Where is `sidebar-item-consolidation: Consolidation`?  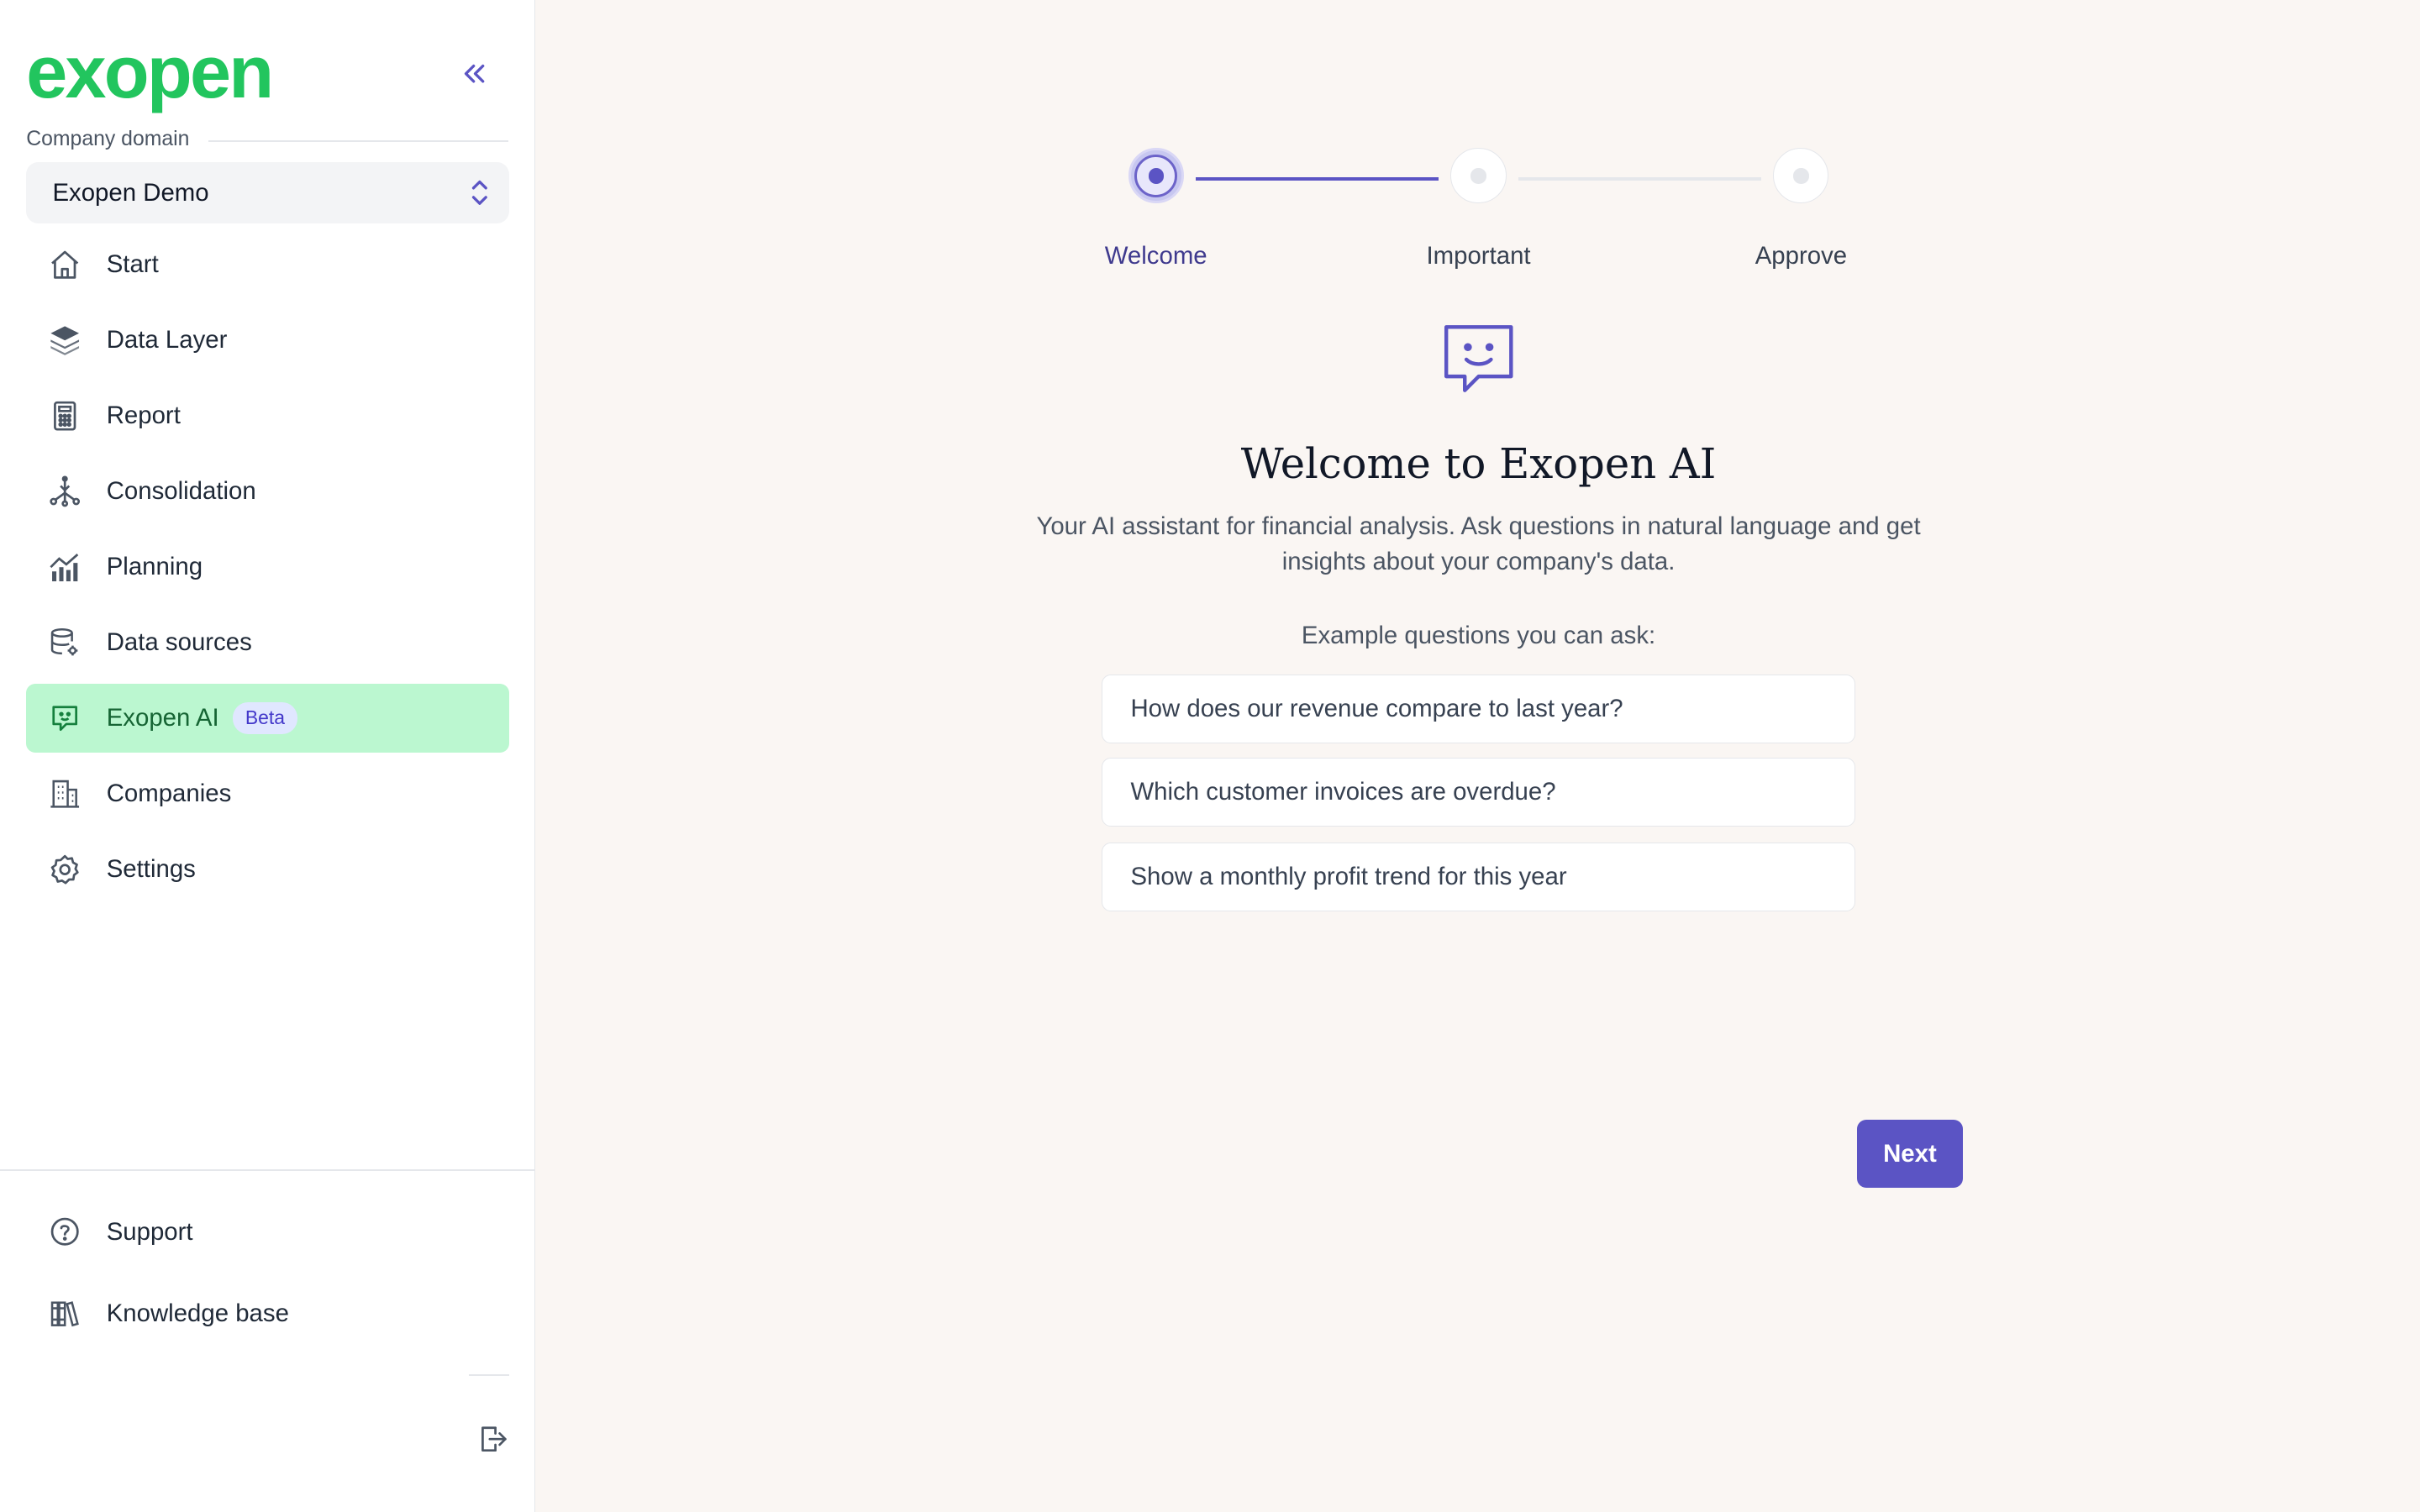 sidebar-item-consolidation: Consolidation is located at coordinates (268, 492).